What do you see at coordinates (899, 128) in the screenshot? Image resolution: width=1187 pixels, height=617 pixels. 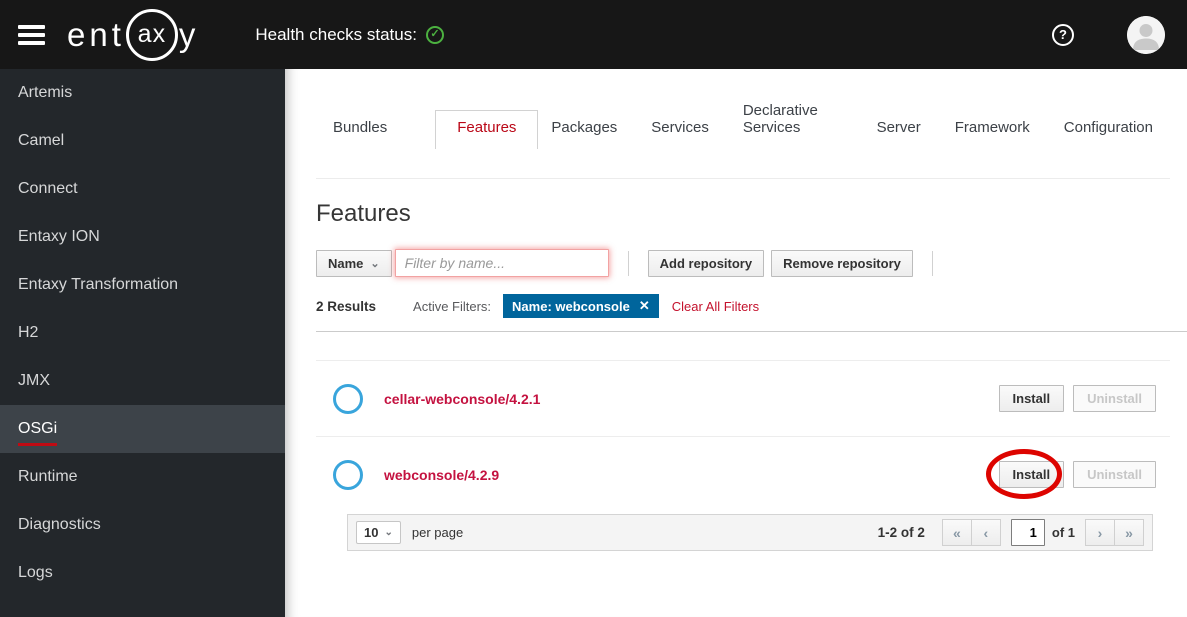 I see `tab-server: Server` at bounding box center [899, 128].